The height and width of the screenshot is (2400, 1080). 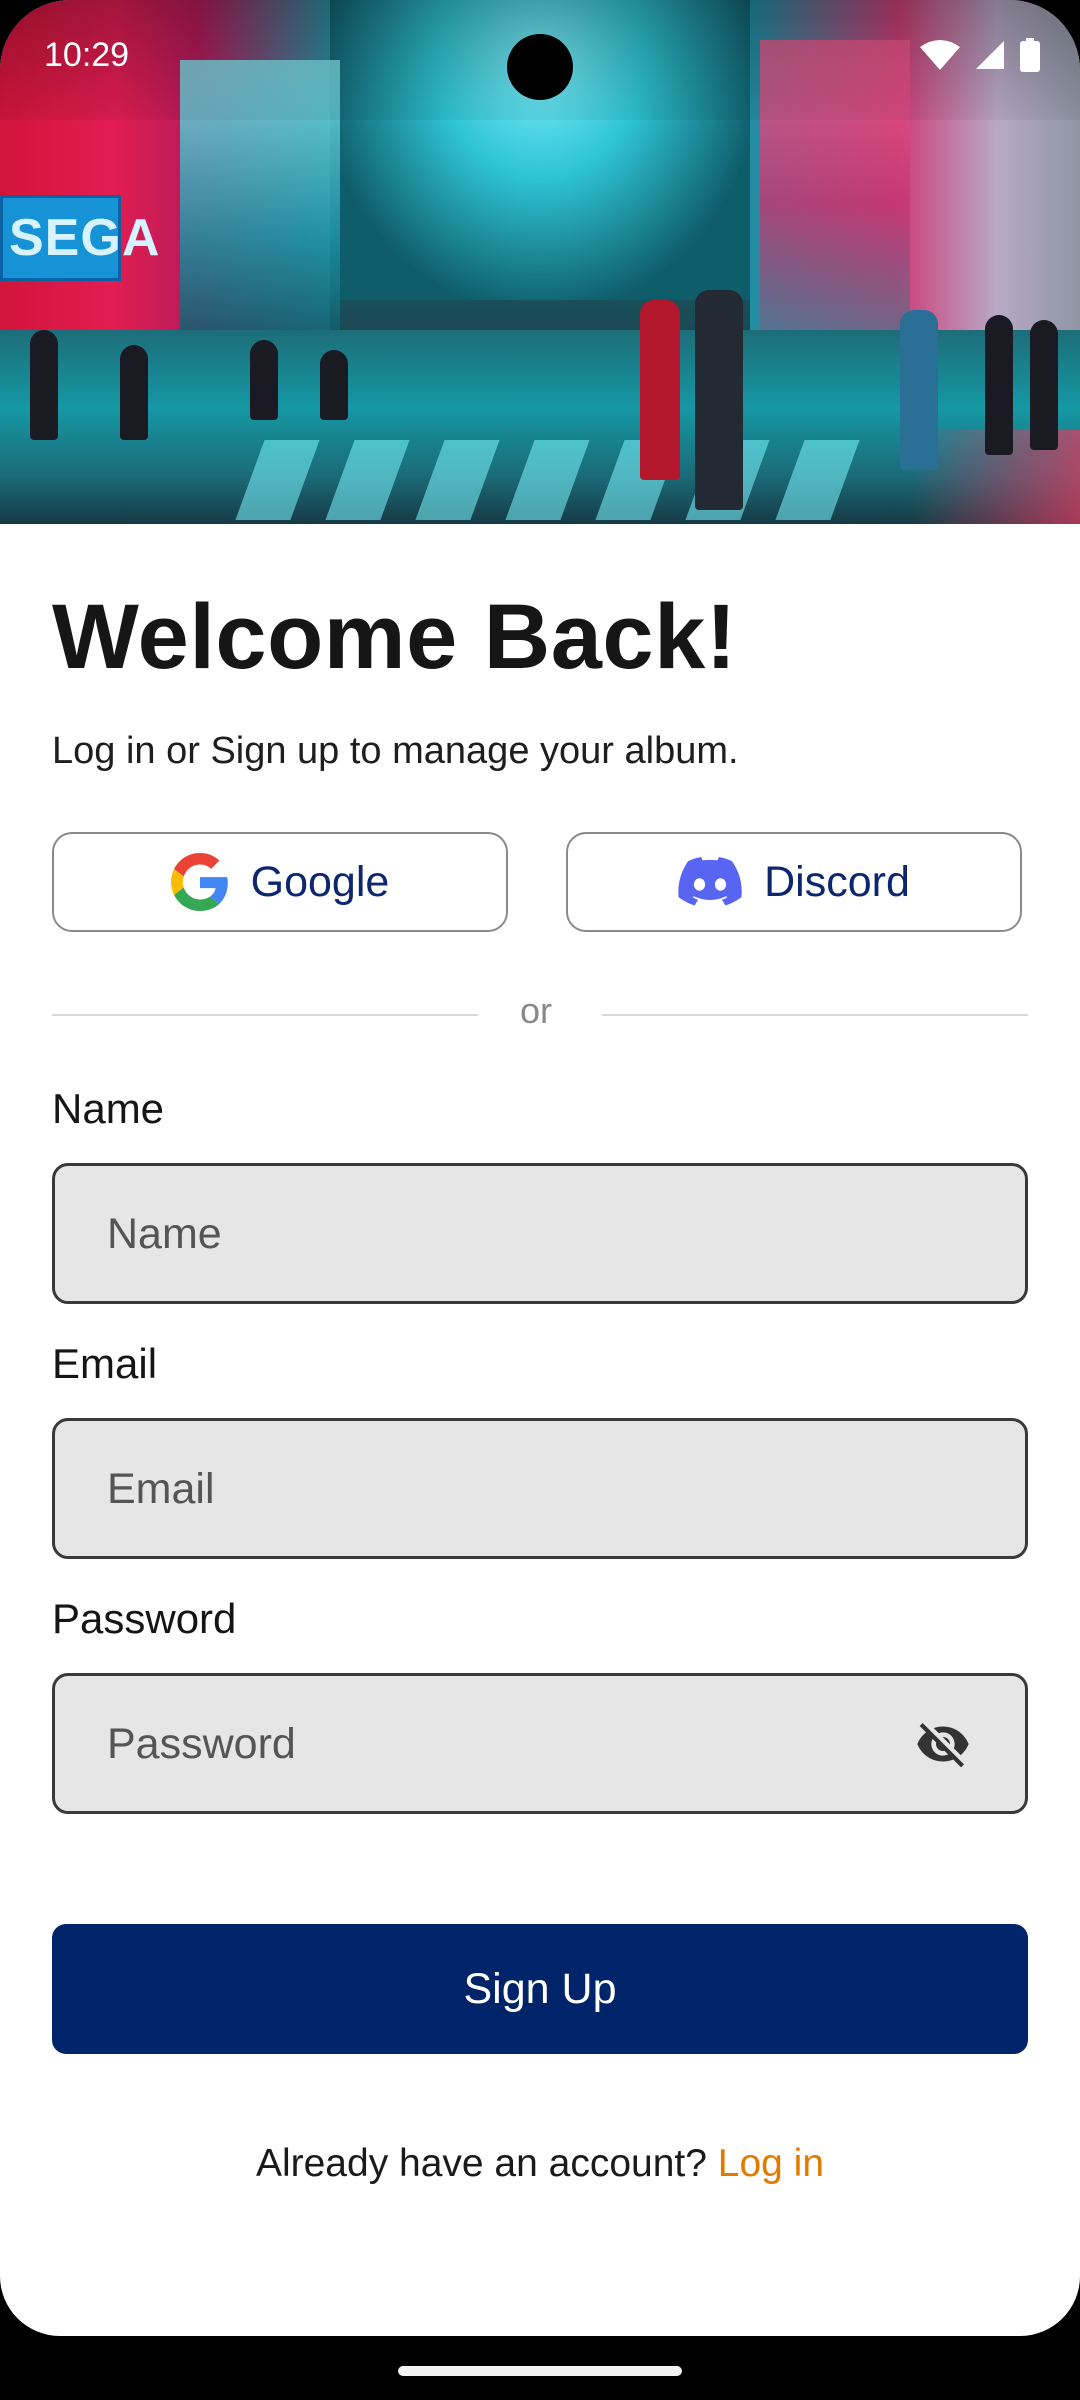 I want to click on battery-icon, so click(x=1030, y=55).